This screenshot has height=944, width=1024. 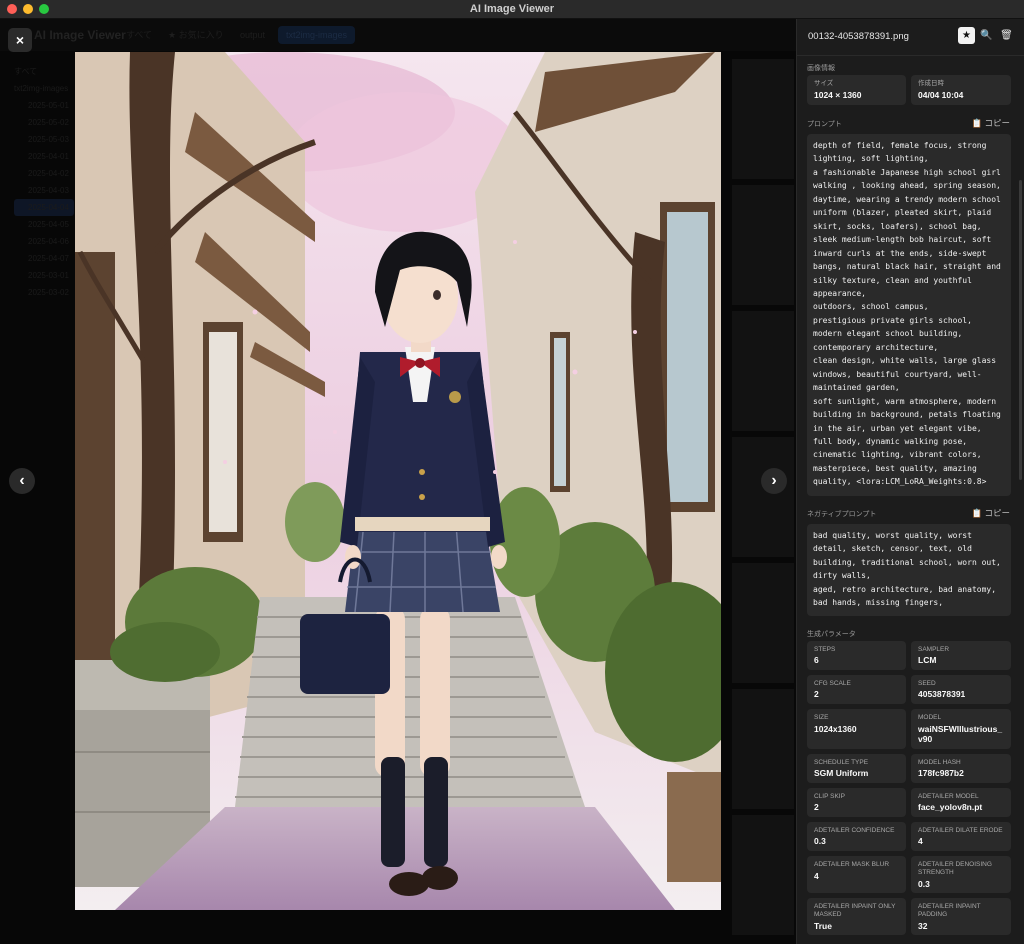 What do you see at coordinates (841, 762) in the screenshot?
I see `param-label: SCHEDULE TYPE` at bounding box center [841, 762].